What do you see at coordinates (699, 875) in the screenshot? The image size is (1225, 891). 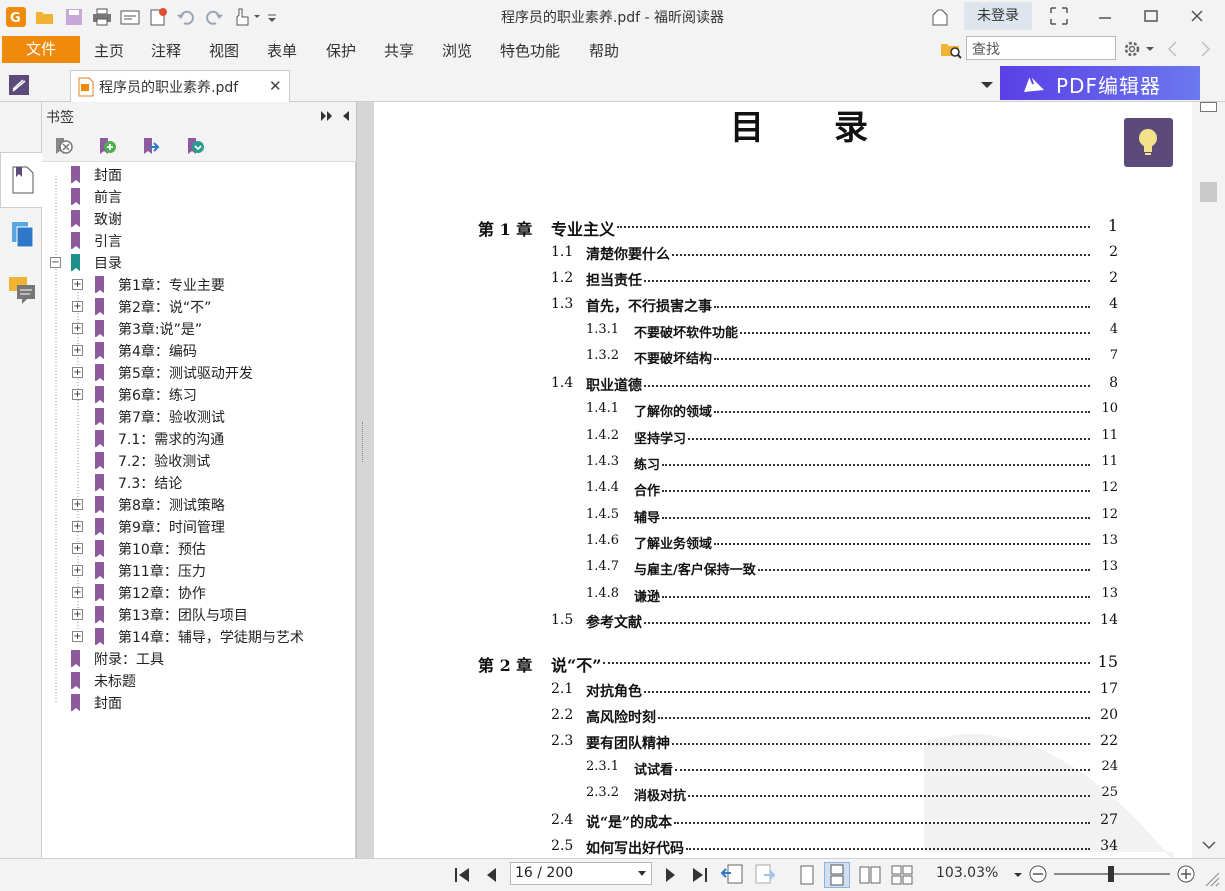 I see `last-page-icon` at bounding box center [699, 875].